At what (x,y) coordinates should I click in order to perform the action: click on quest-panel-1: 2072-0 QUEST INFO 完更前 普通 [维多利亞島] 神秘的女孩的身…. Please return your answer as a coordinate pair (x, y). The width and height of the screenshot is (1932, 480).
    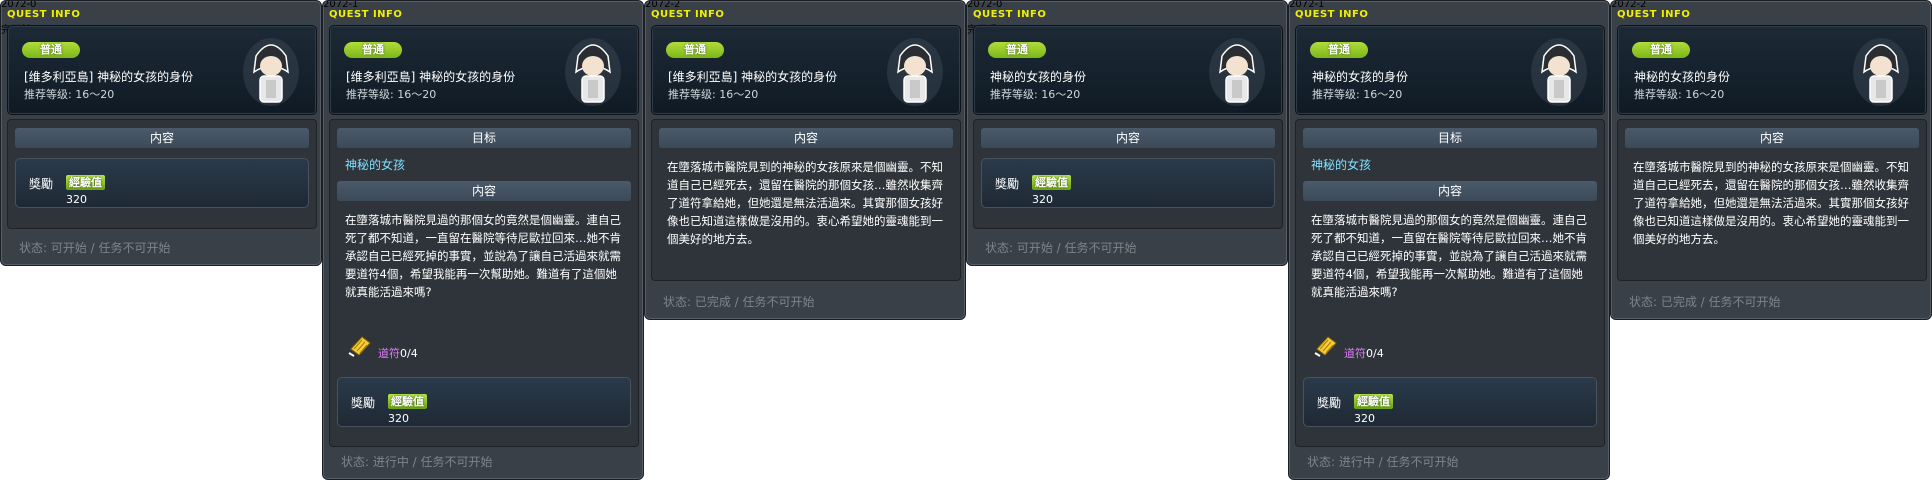
    Looking at the image, I should click on (161, 133).